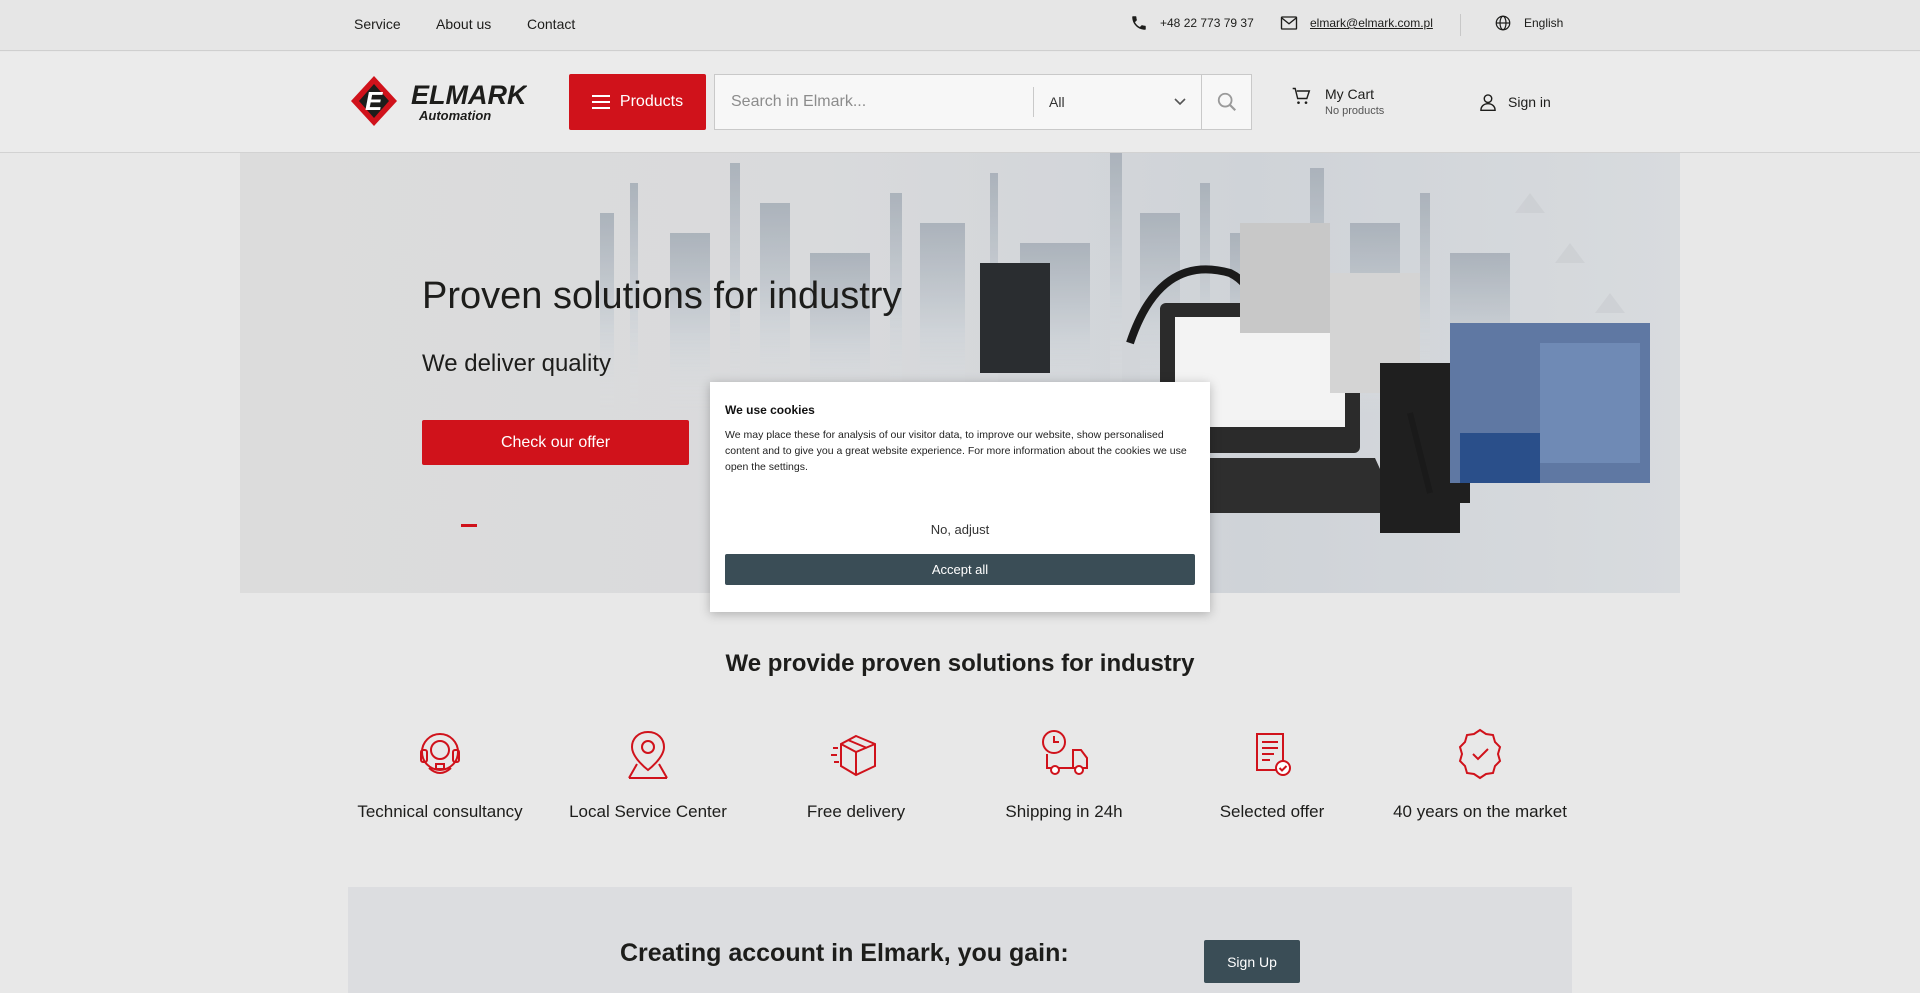  I want to click on phone-number: +48 22 773 79 37, so click(1207, 23).